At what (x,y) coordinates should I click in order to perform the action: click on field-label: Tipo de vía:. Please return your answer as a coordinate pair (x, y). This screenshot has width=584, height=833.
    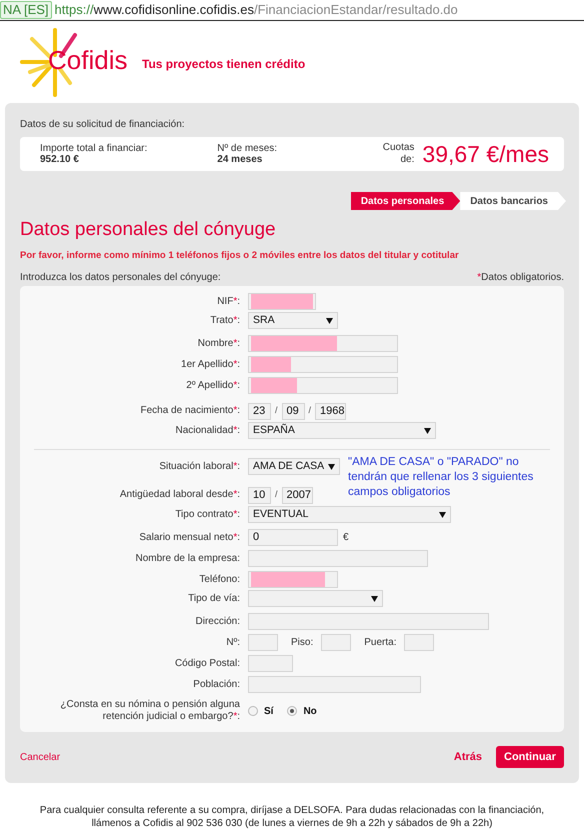
    Looking at the image, I should click on (214, 599).